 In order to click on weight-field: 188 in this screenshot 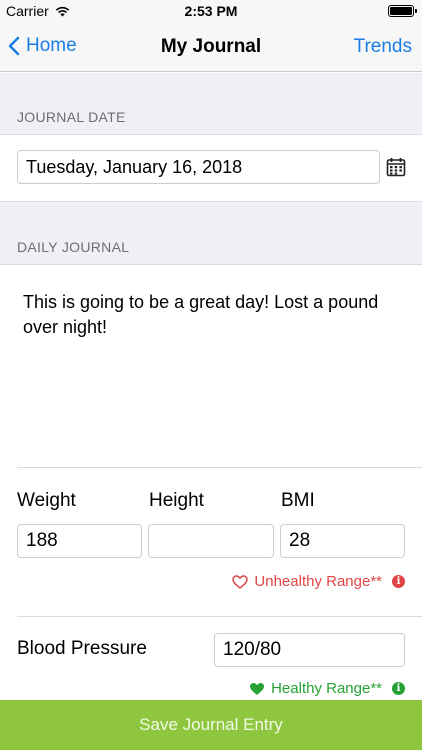, I will do `click(79, 541)`.